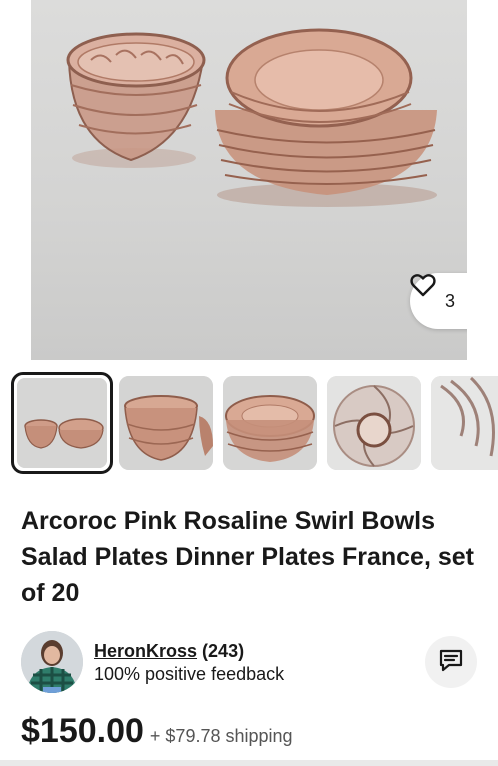 The width and height of the screenshot is (498, 766). I want to click on plates-stack, so click(326, 117).